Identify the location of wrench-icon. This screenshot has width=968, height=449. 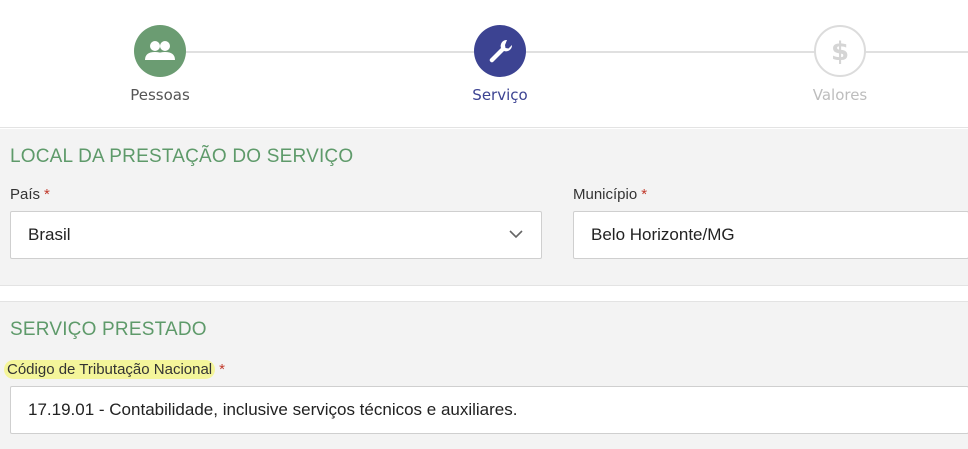
(500, 51).